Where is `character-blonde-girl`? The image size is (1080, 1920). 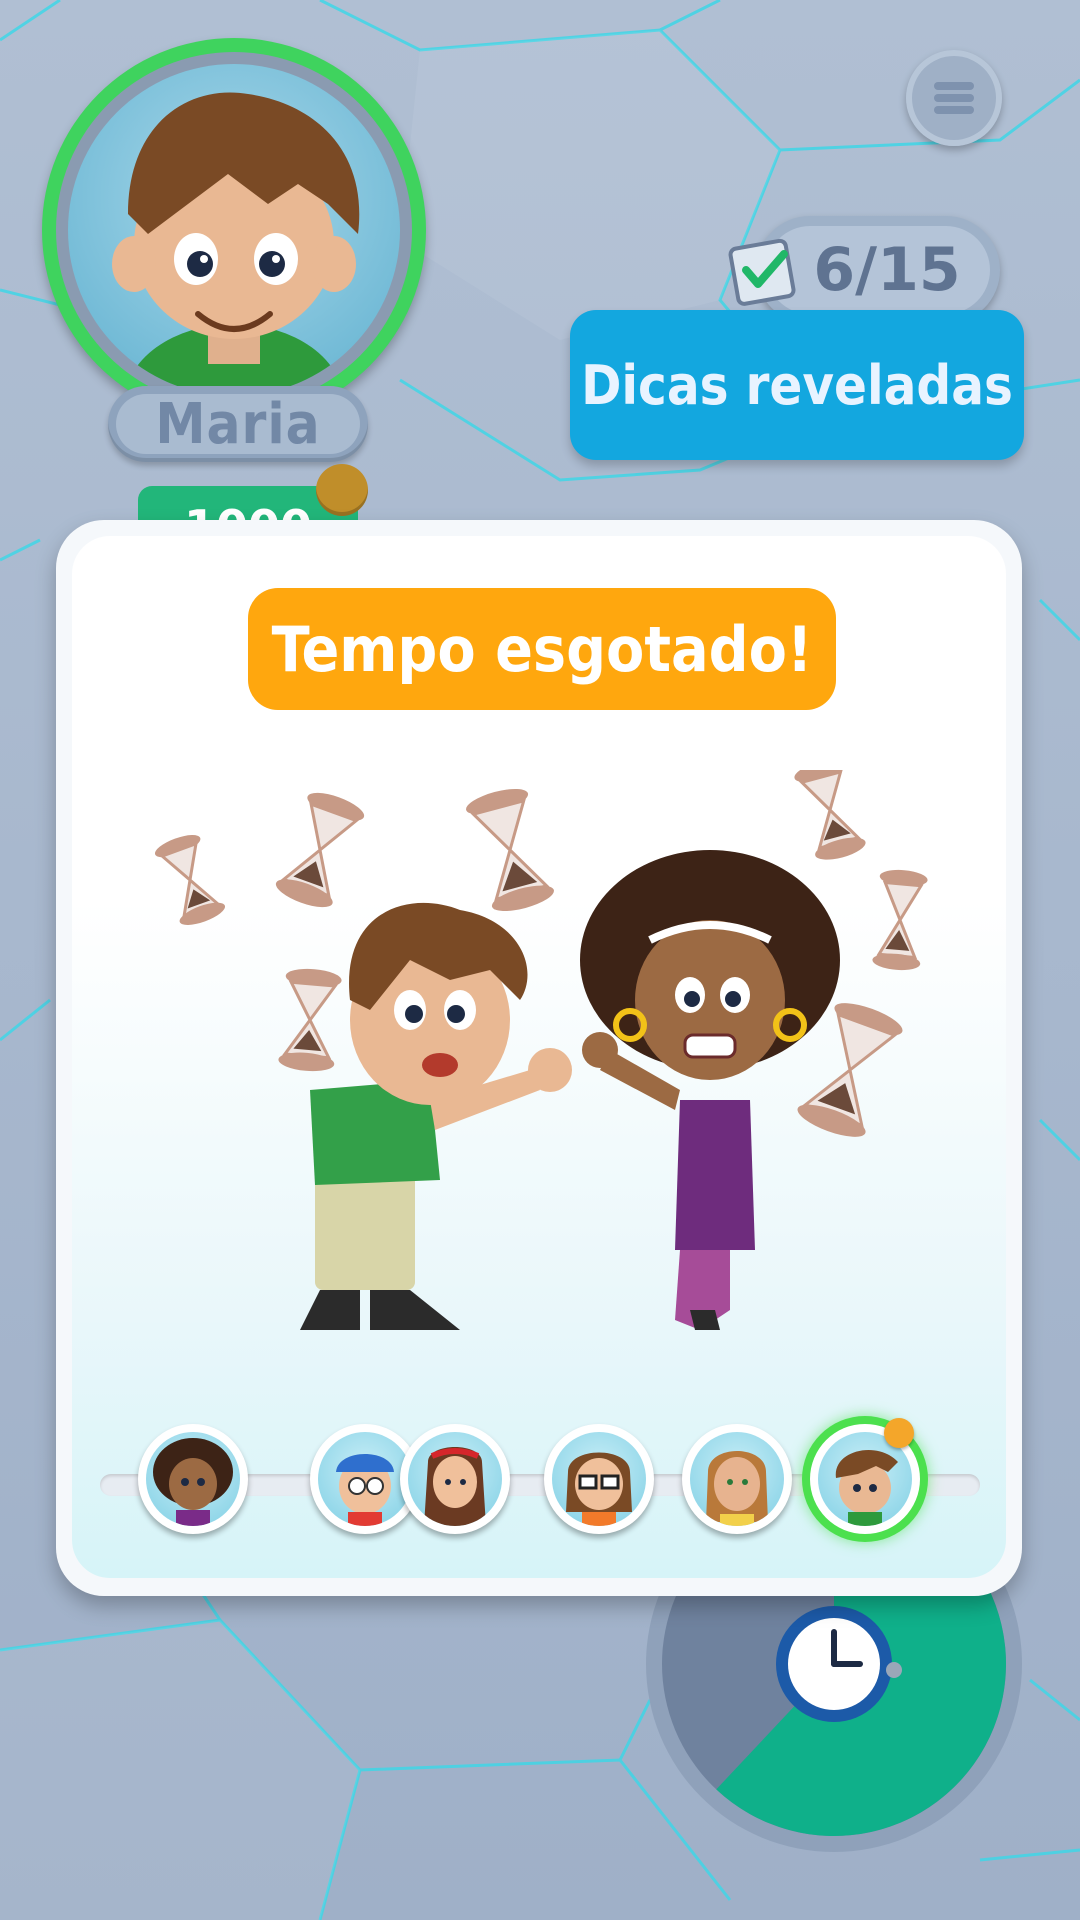
character-blonde-girl is located at coordinates (737, 1479).